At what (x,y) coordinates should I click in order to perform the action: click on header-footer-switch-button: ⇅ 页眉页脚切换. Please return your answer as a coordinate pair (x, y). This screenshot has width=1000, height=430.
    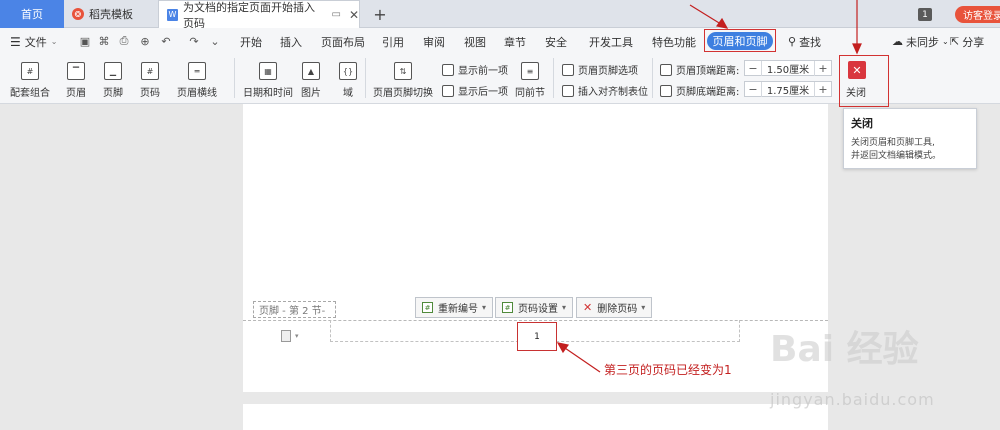
    Looking at the image, I should click on (403, 80).